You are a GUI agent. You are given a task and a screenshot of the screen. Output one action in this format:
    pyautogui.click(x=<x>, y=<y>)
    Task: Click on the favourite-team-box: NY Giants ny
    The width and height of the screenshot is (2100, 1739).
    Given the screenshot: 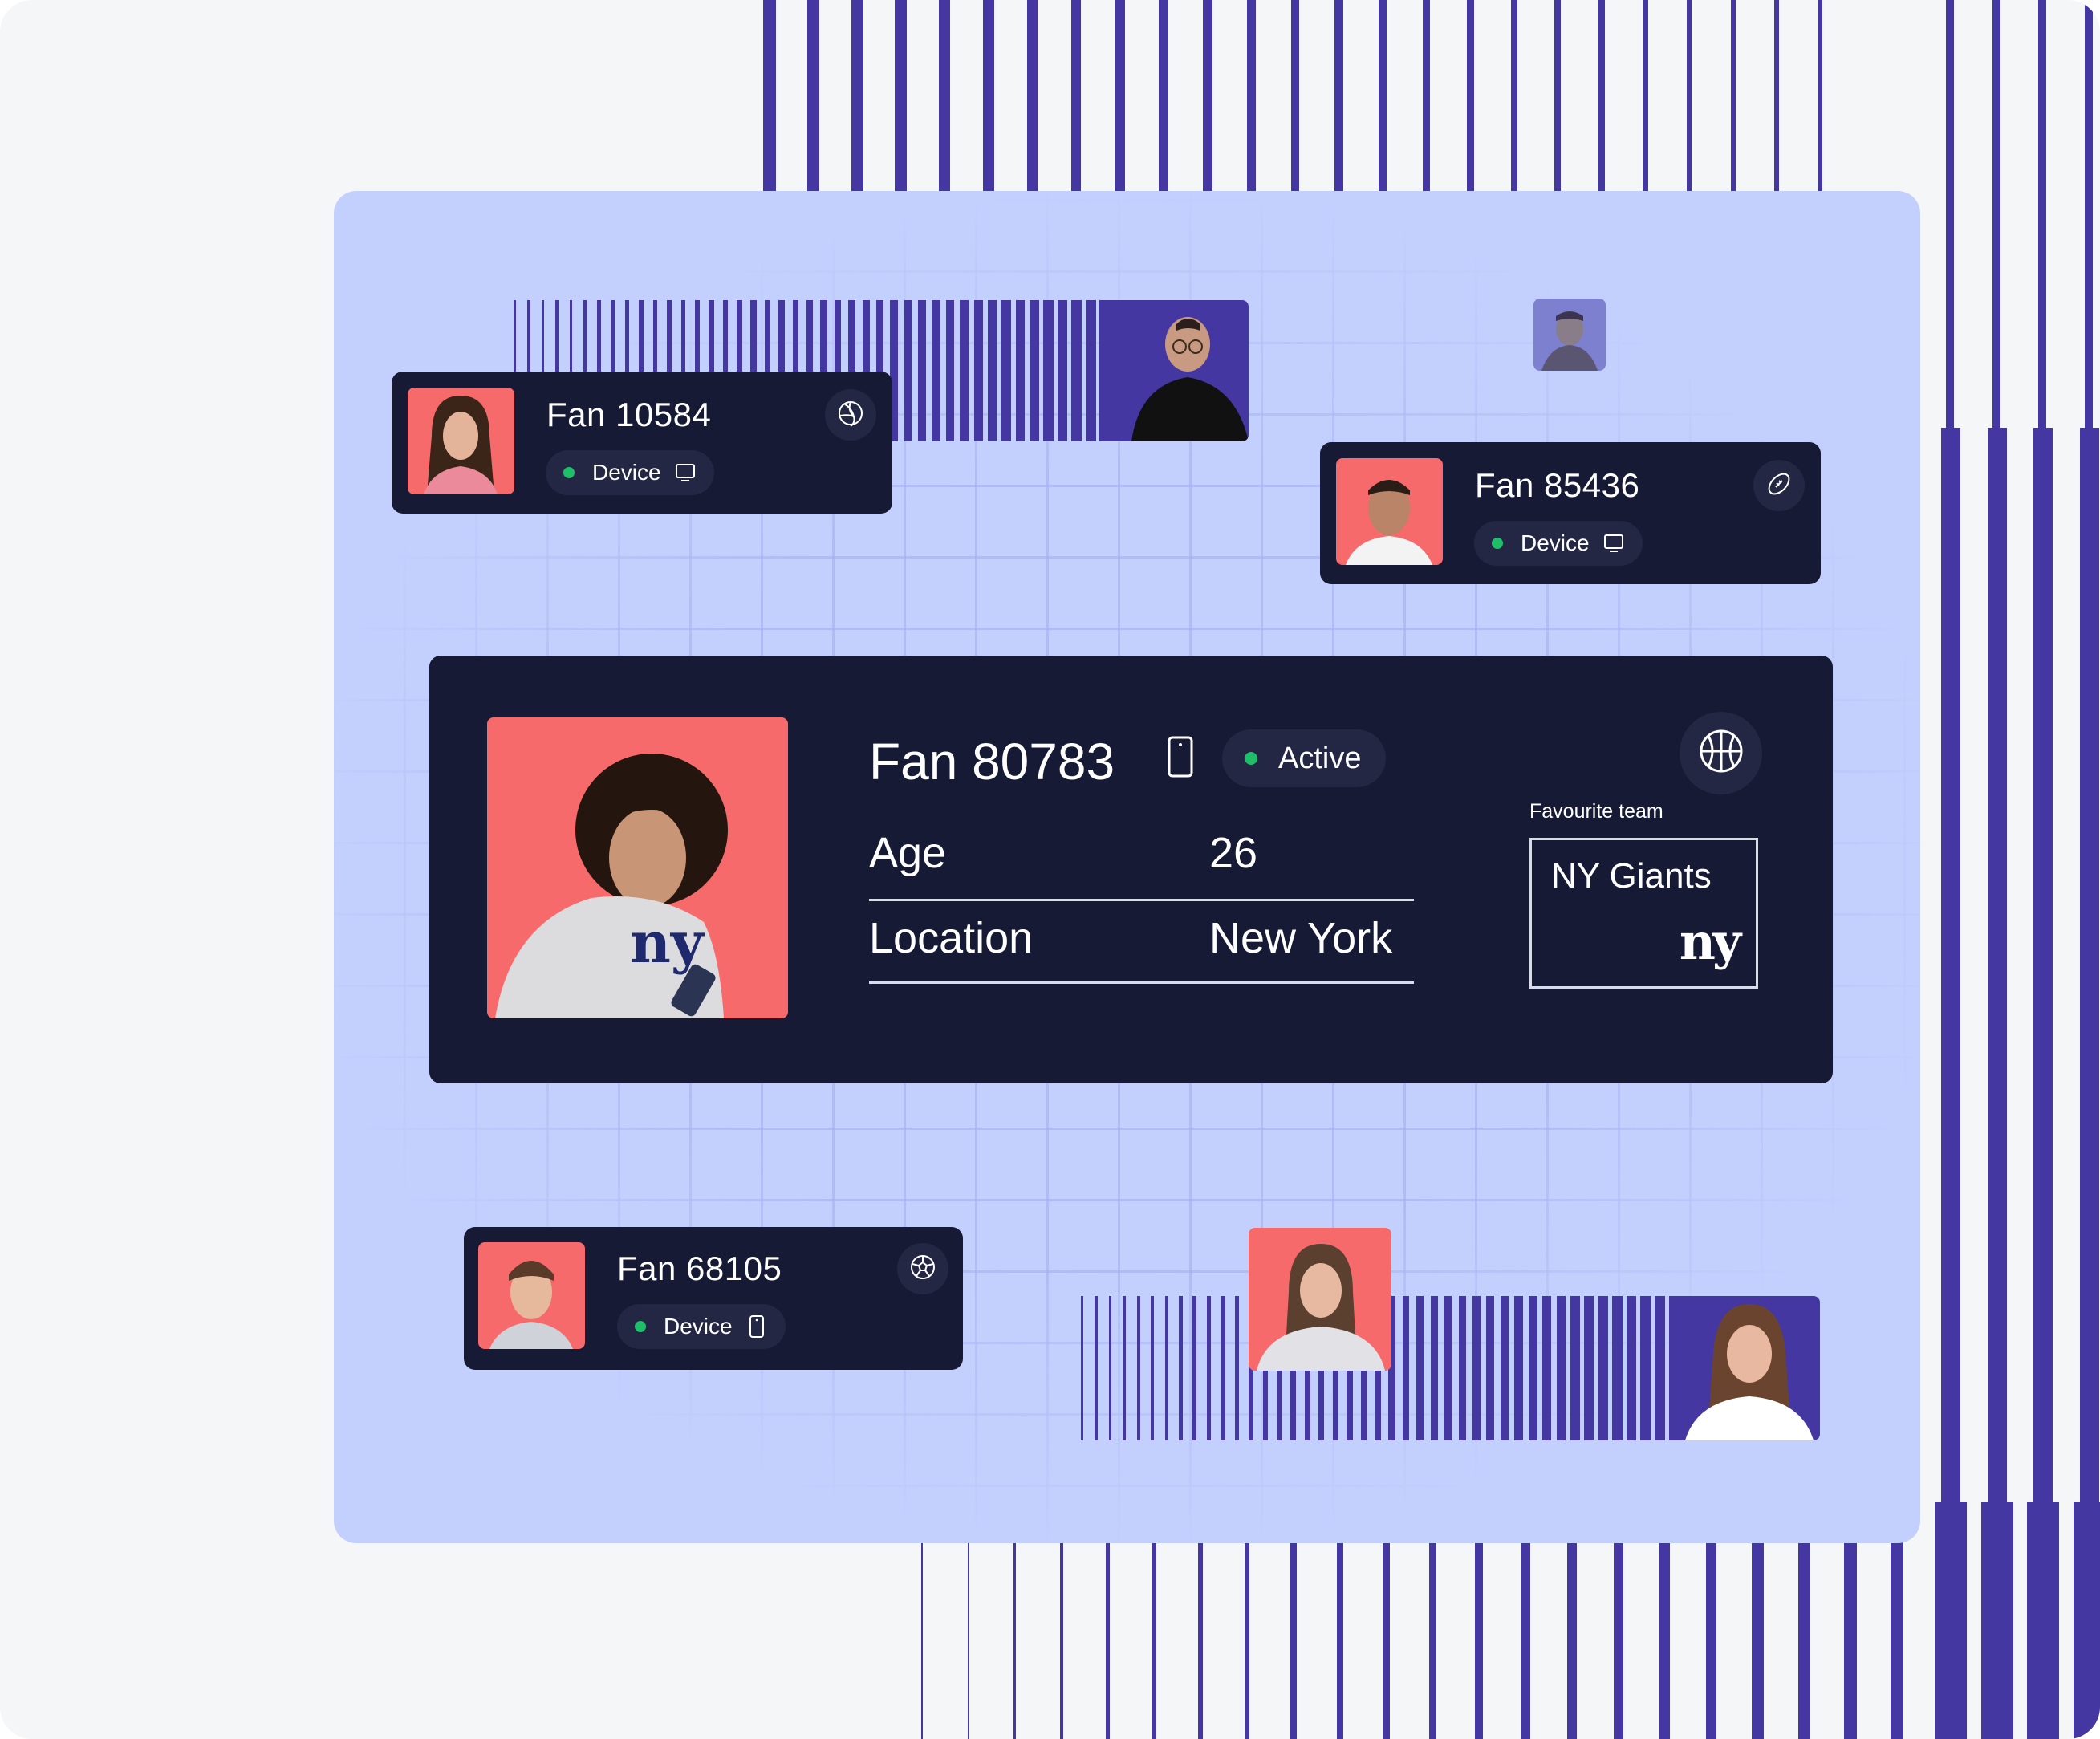 What is the action you would take?
    pyautogui.click(x=1643, y=913)
    